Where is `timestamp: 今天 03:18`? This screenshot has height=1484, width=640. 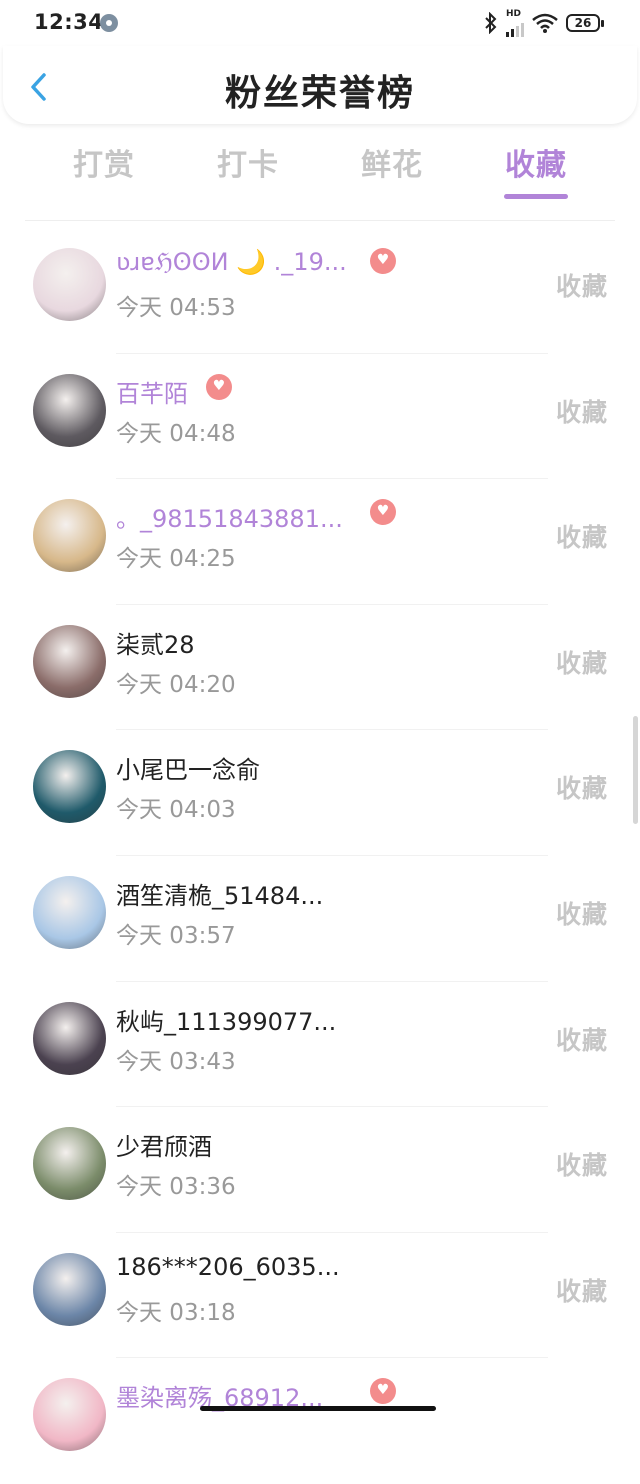
timestamp: 今天 03:18 is located at coordinates (176, 1312).